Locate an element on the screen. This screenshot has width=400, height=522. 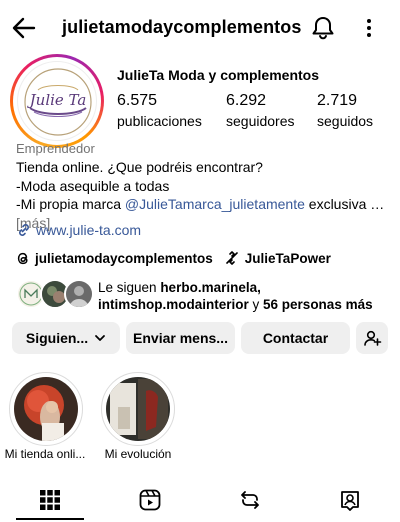
top-bar: julietamodaycomplementos is located at coordinates (200, 28).